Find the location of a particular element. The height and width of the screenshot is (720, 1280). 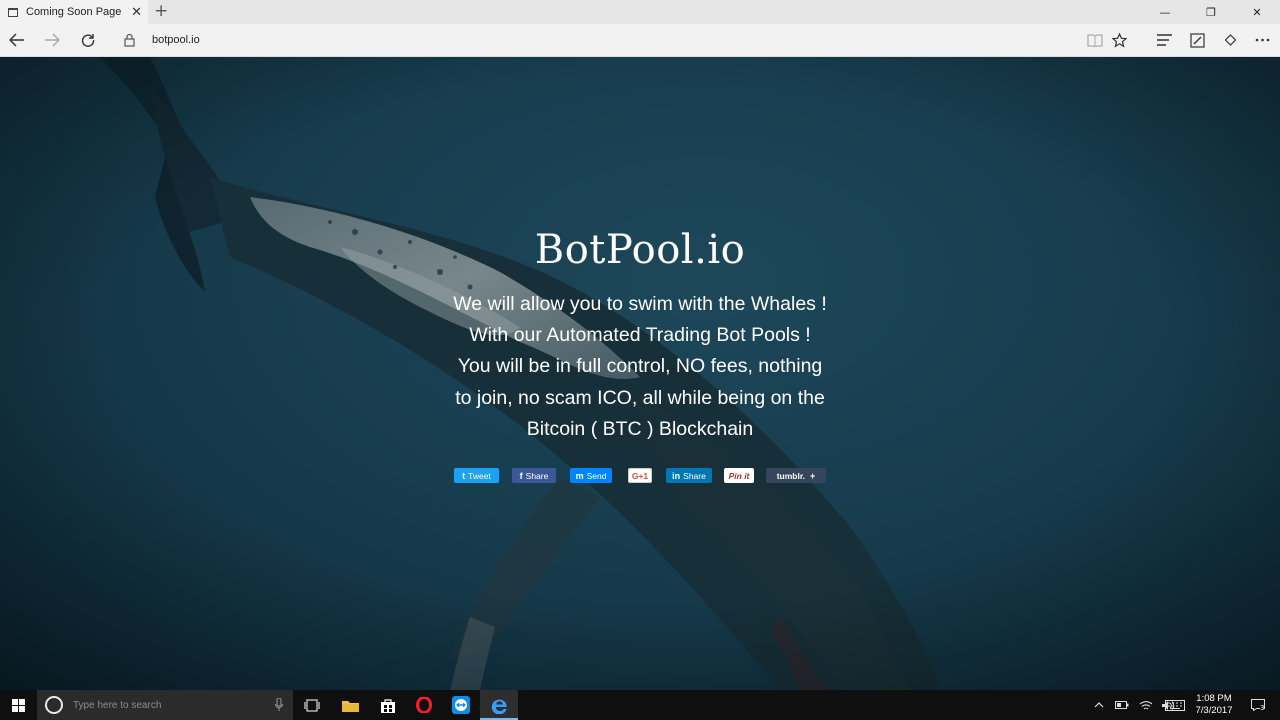

share-button is located at coordinates (1230, 40).